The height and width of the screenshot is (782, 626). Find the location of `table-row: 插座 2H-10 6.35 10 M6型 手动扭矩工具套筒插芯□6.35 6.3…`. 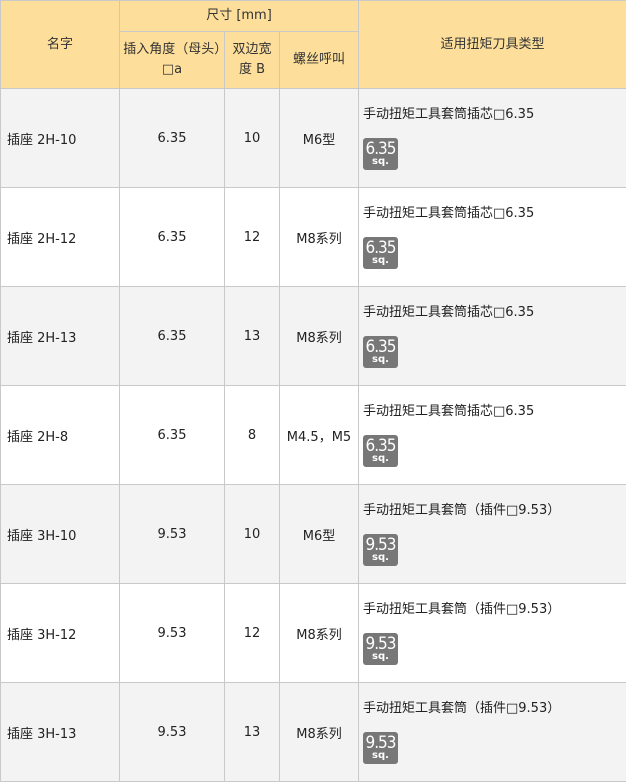

table-row: 插座 2H-10 6.35 10 M6型 手动扭矩工具套筒插芯□6.35 6.3… is located at coordinates (313, 138).